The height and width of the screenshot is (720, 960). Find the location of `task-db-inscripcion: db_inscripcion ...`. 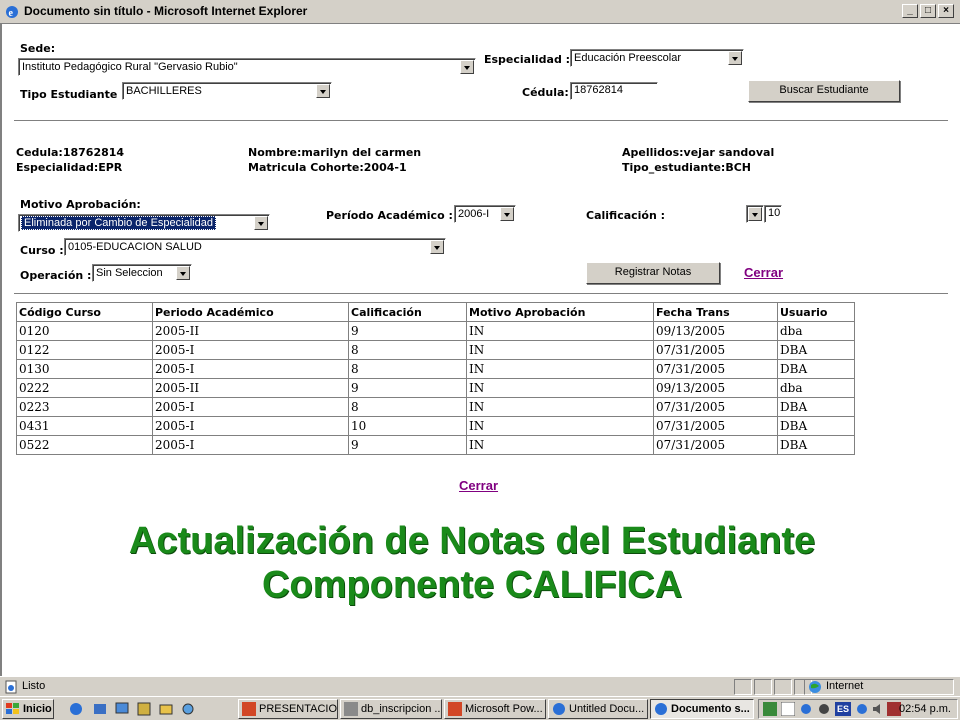

task-db-inscripcion: db_inscripcion ... is located at coordinates (391, 709).